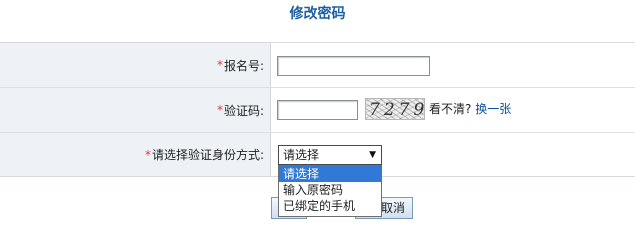  I want to click on verification-method-dropdown: 请选择 输入原密码 已绑定的手机, so click(330, 191).